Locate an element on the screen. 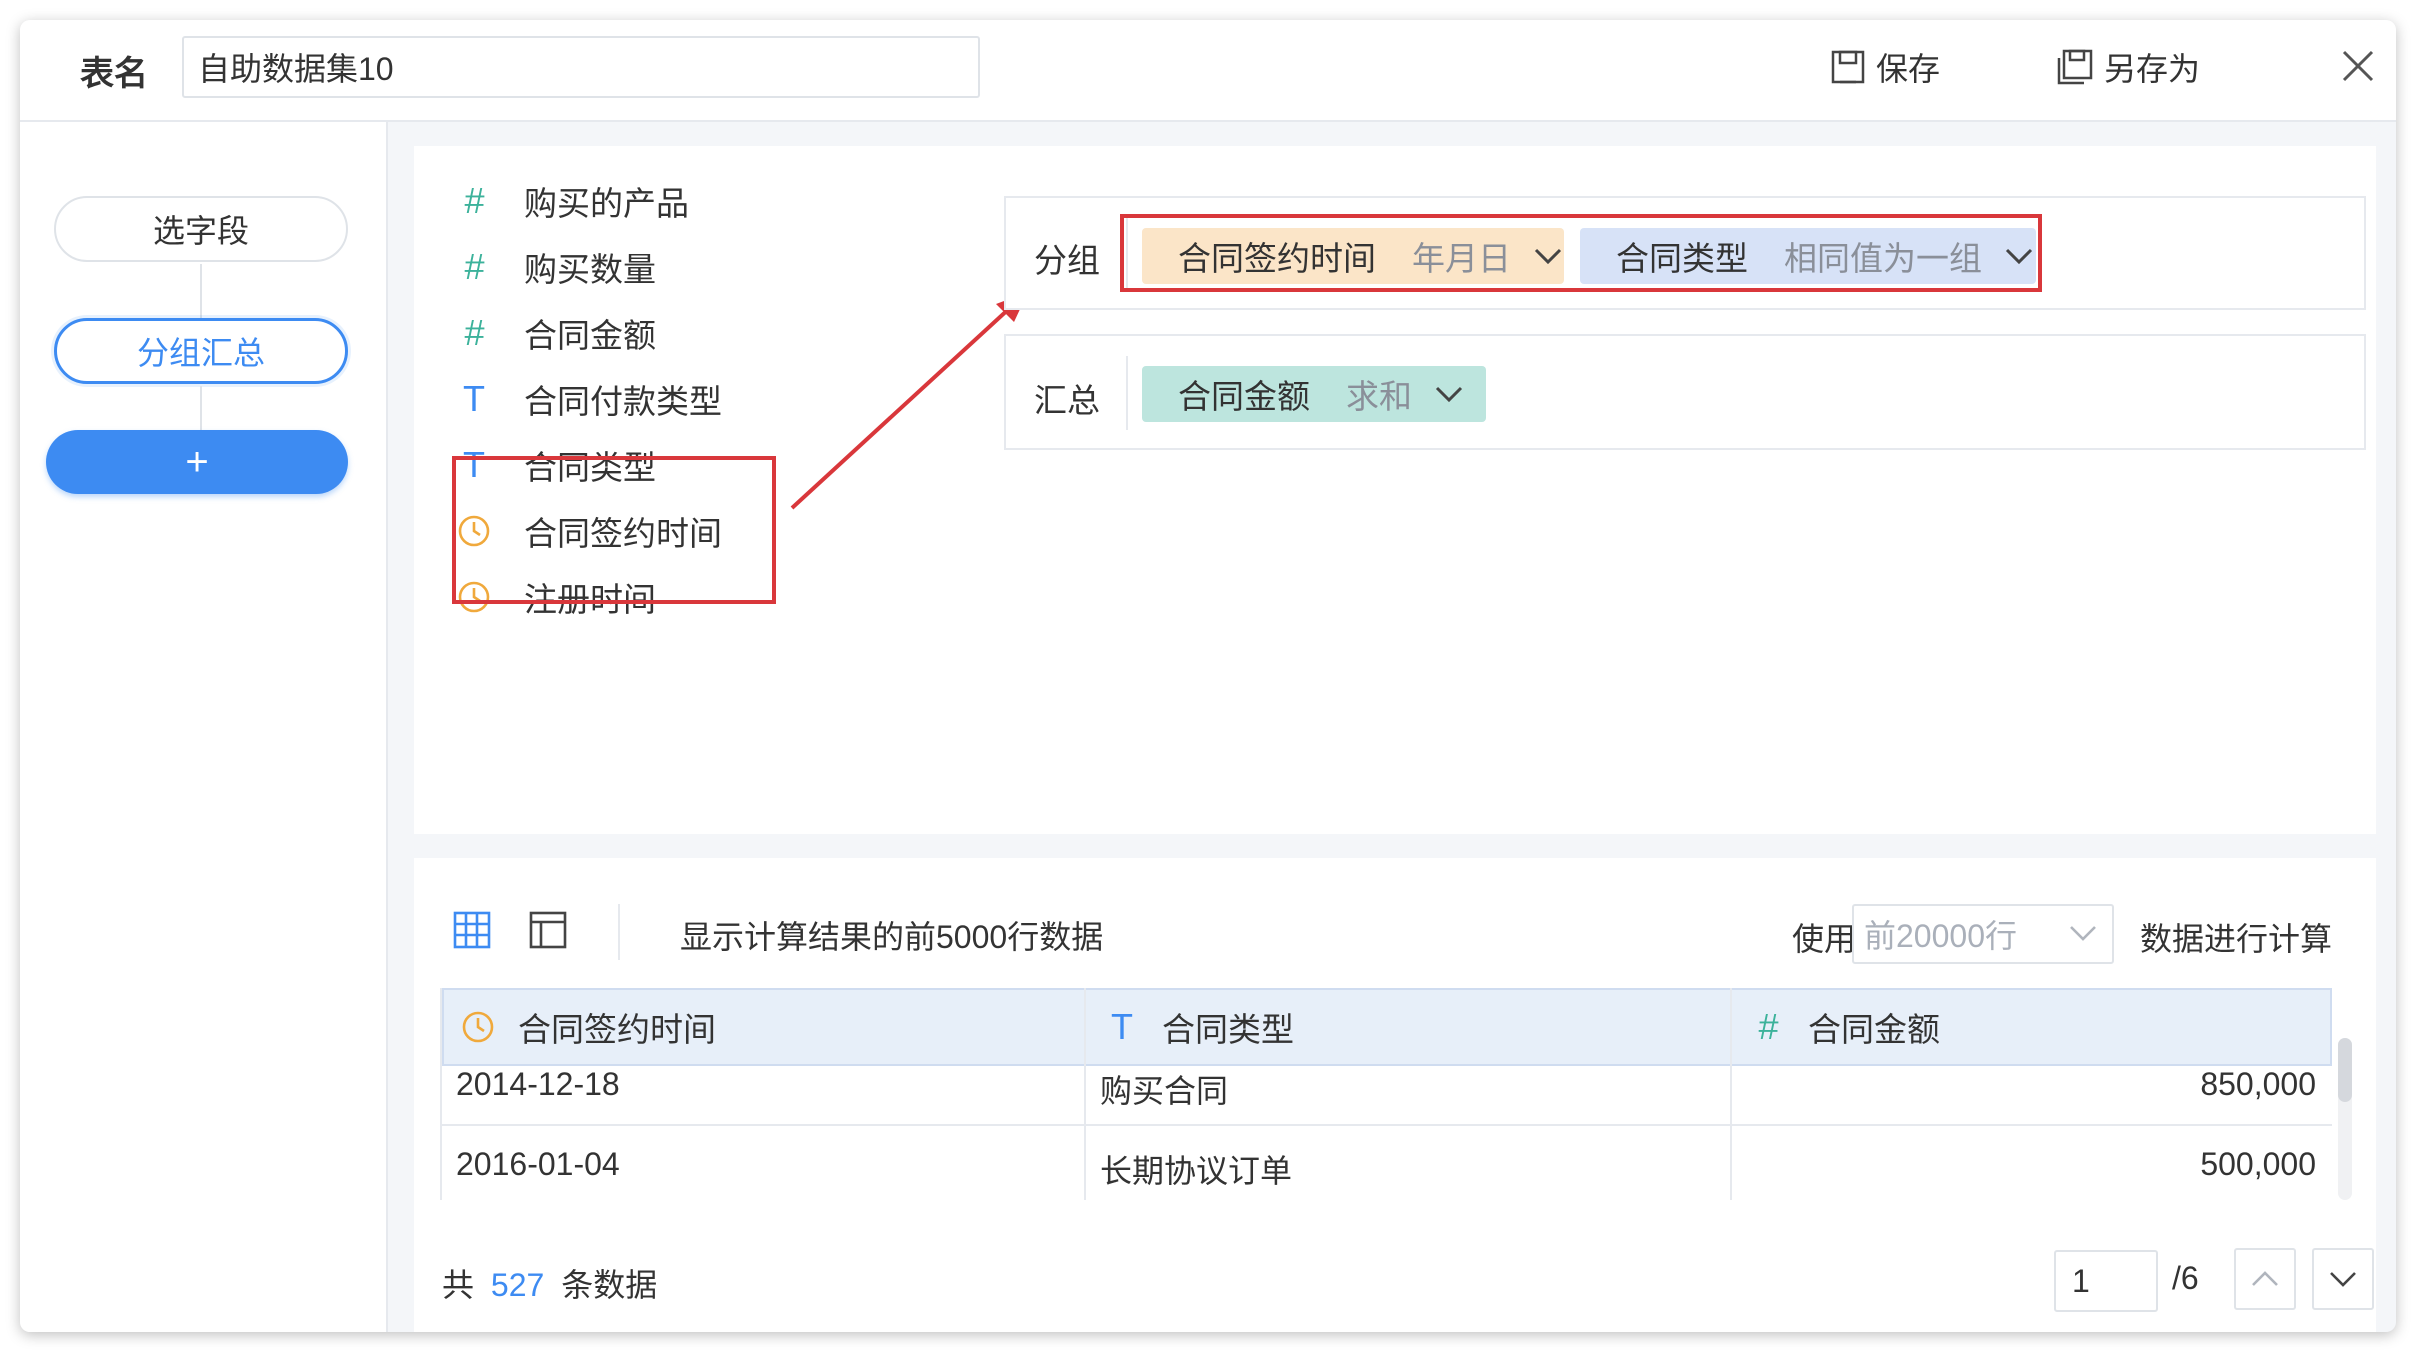 The image size is (2416, 1352). row-limit-select: 前20000行 is located at coordinates (1983, 934).